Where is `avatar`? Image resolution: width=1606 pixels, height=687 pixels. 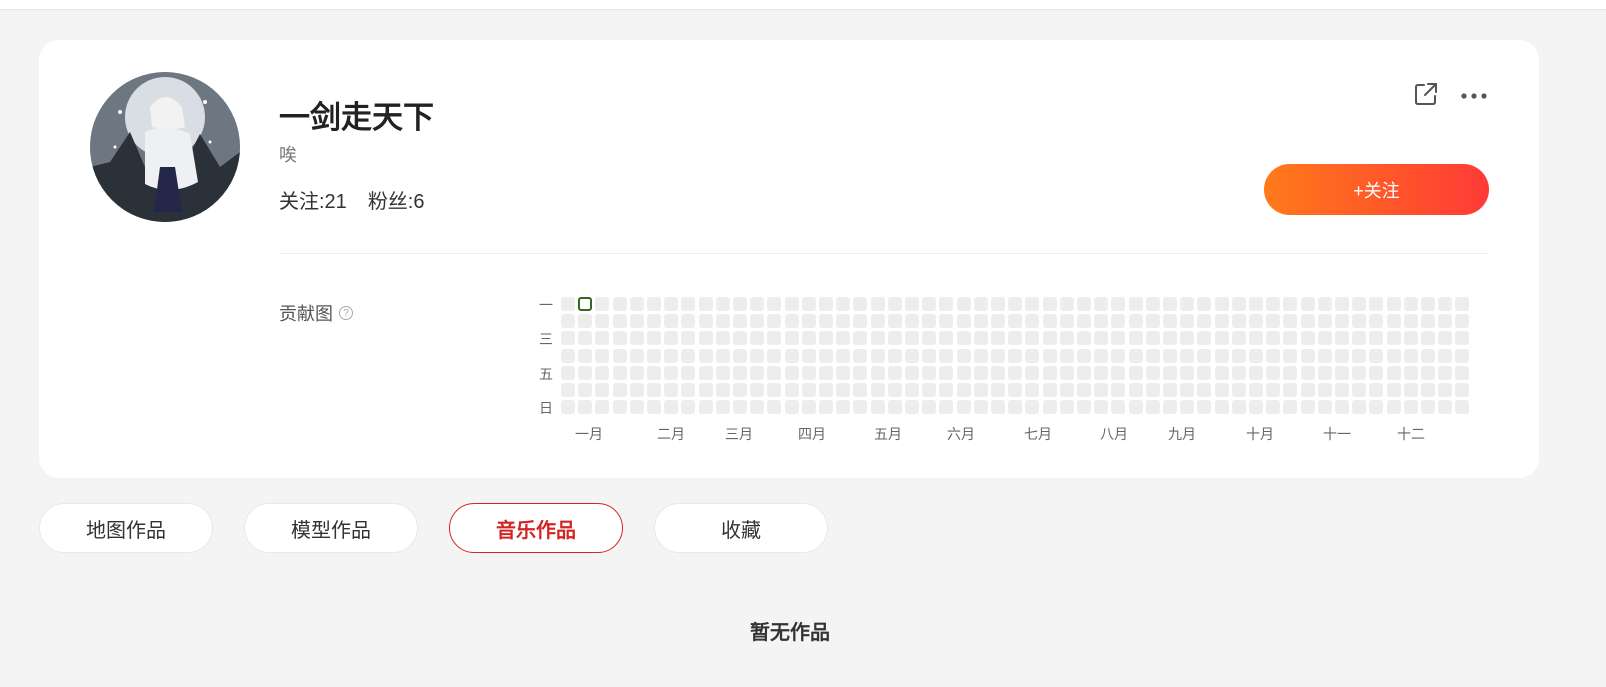
avatar is located at coordinates (165, 147).